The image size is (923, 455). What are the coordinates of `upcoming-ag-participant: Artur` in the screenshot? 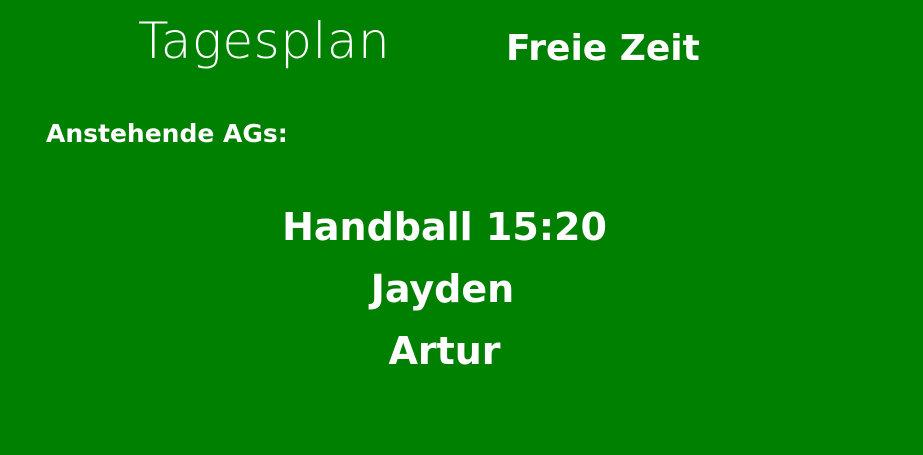 It's located at (444, 351).